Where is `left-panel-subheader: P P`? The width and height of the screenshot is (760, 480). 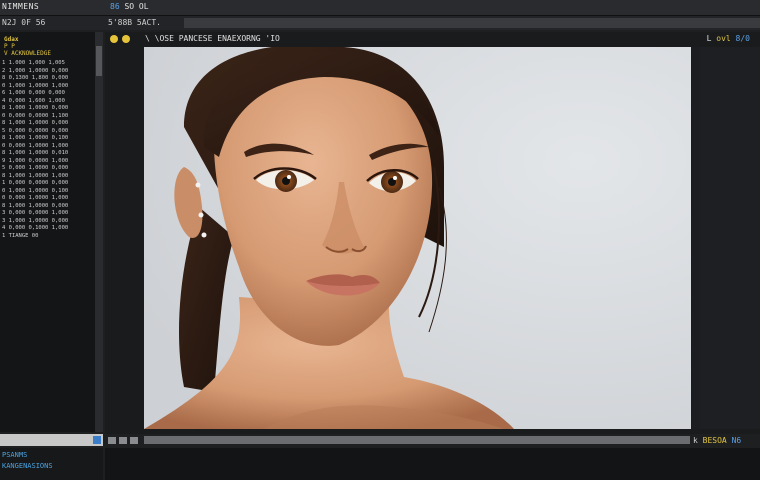
left-panel-subheader: P P is located at coordinates (9, 46).